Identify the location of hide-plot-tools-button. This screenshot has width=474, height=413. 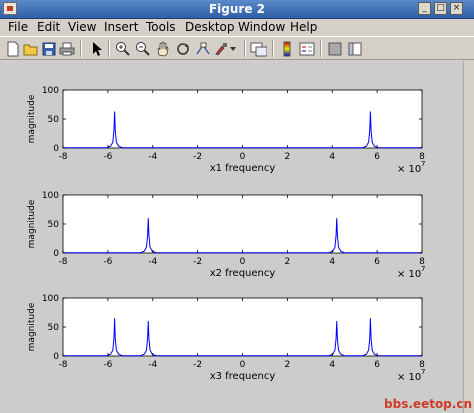
(334, 48).